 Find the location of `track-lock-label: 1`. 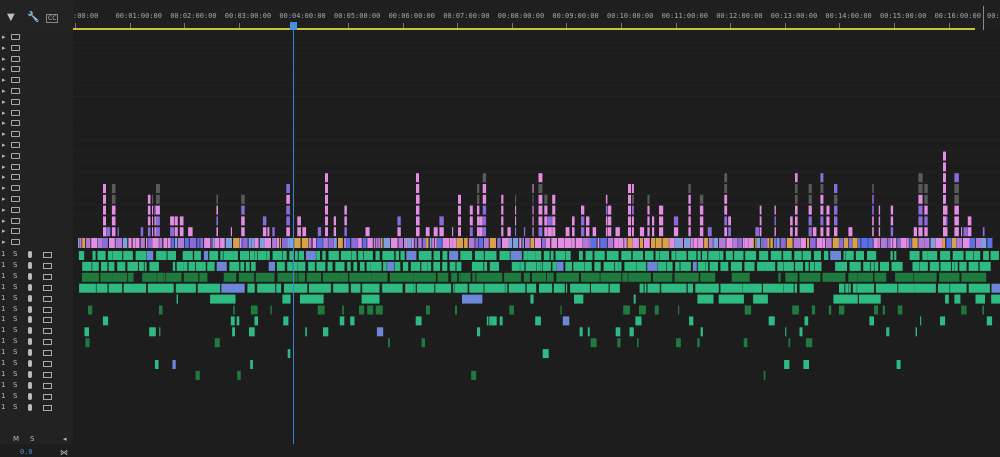

track-lock-label: 1 is located at coordinates (3, 396).